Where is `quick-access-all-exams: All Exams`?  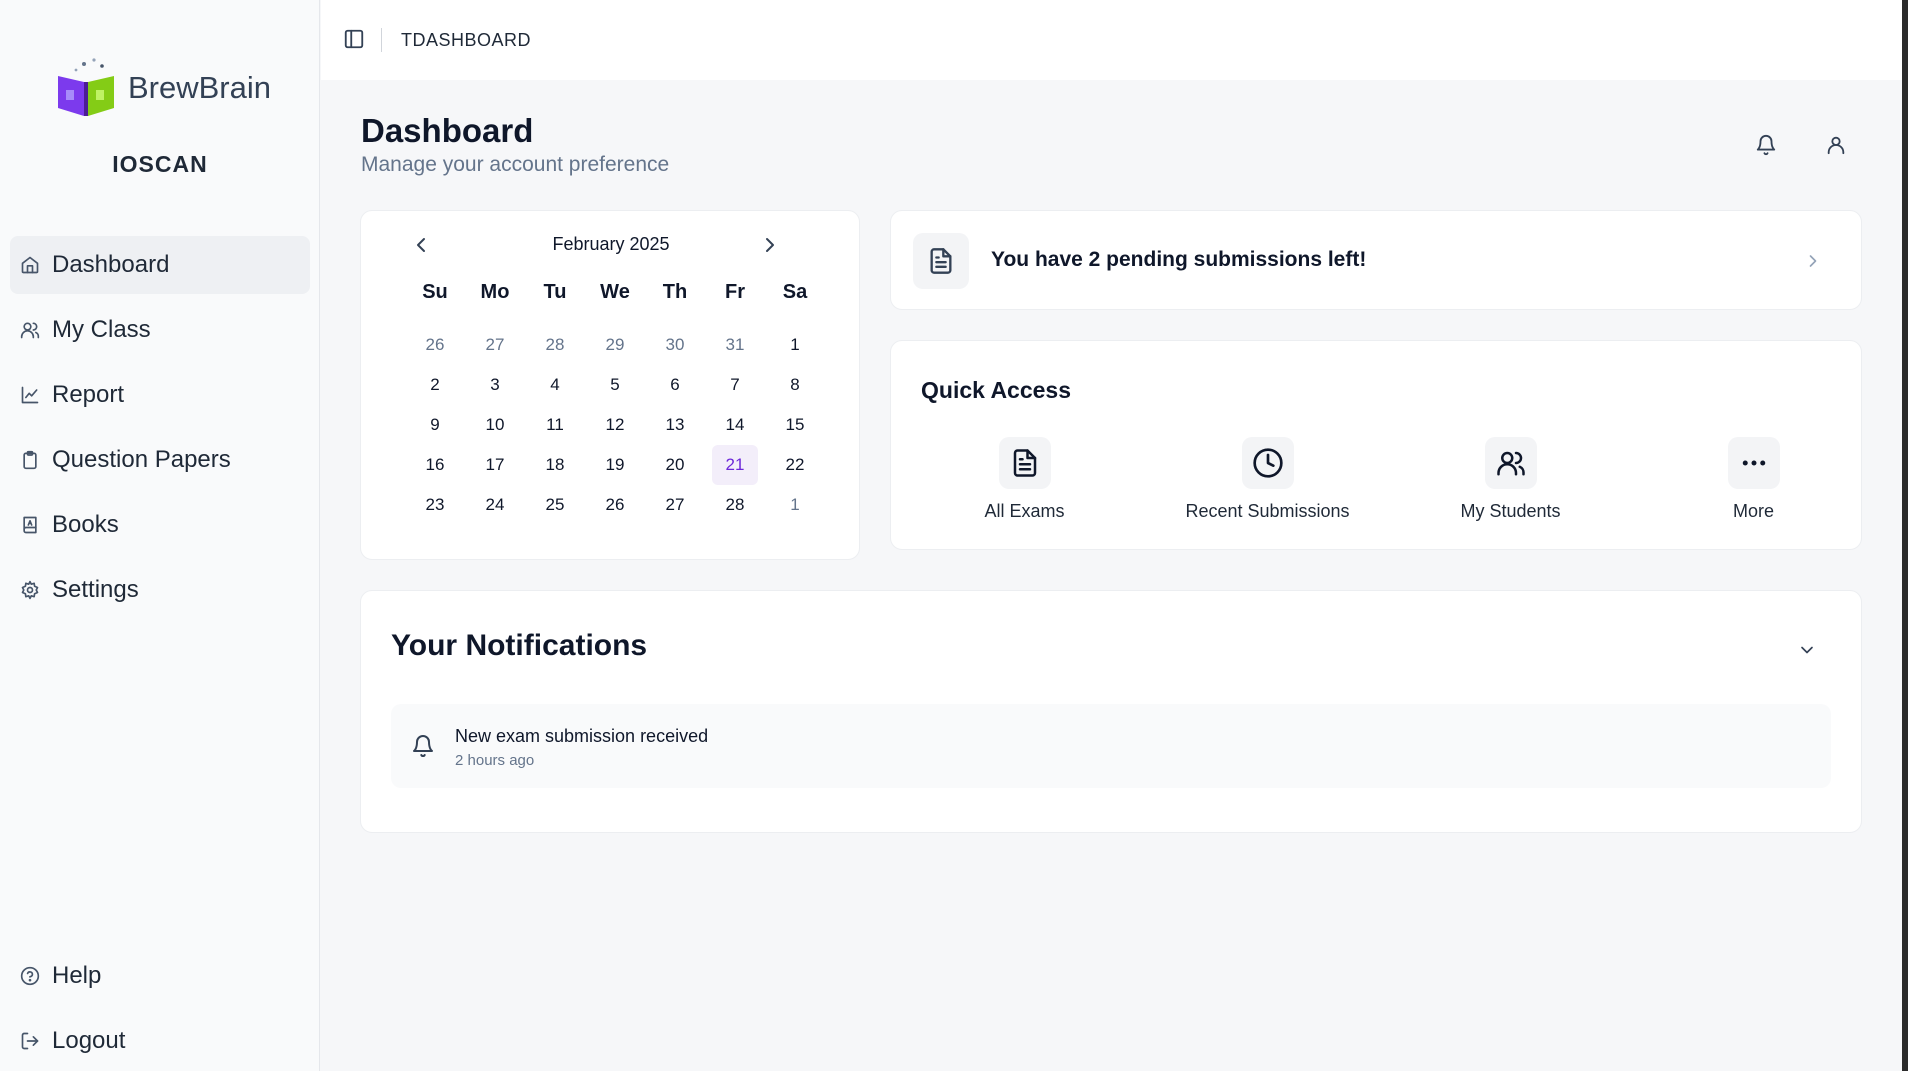
quick-access-all-exams: All Exams is located at coordinates (1024, 479).